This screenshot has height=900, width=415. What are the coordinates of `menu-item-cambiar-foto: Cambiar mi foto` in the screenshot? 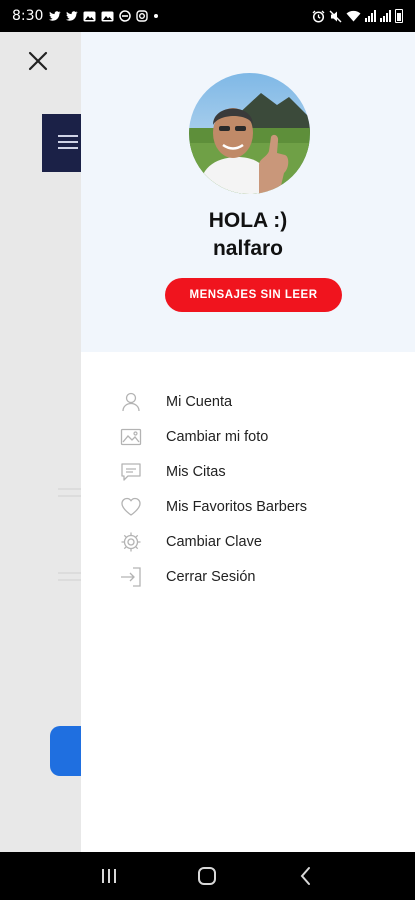 It's located at (249, 437).